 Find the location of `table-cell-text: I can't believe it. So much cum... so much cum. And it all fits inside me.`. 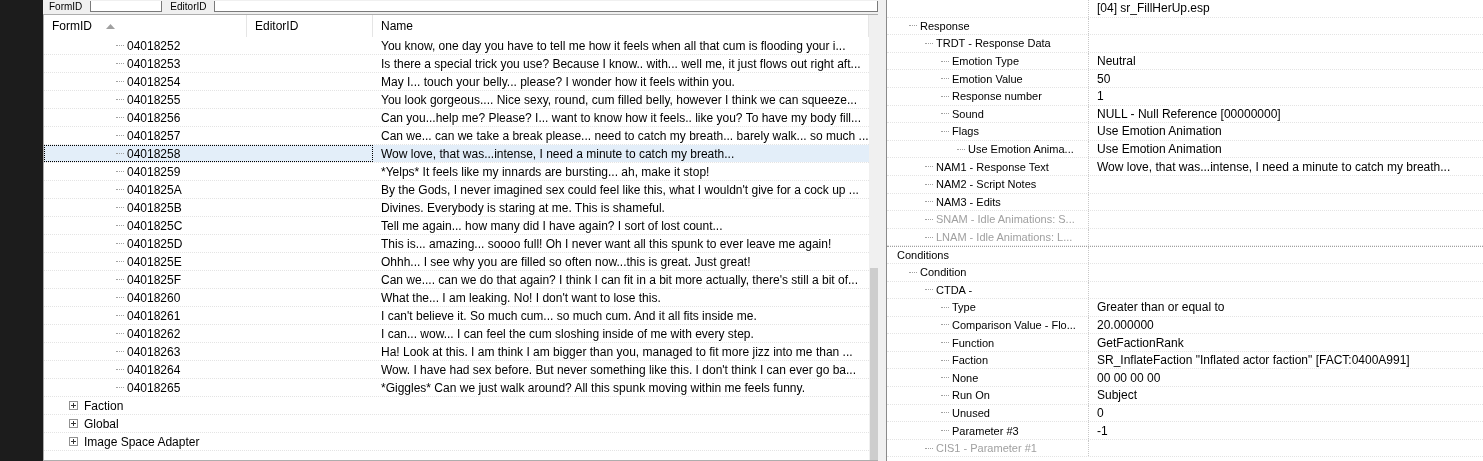

table-cell-text: I can't believe it. So much cum... so much cum. And it all fits inside me. is located at coordinates (569, 315).